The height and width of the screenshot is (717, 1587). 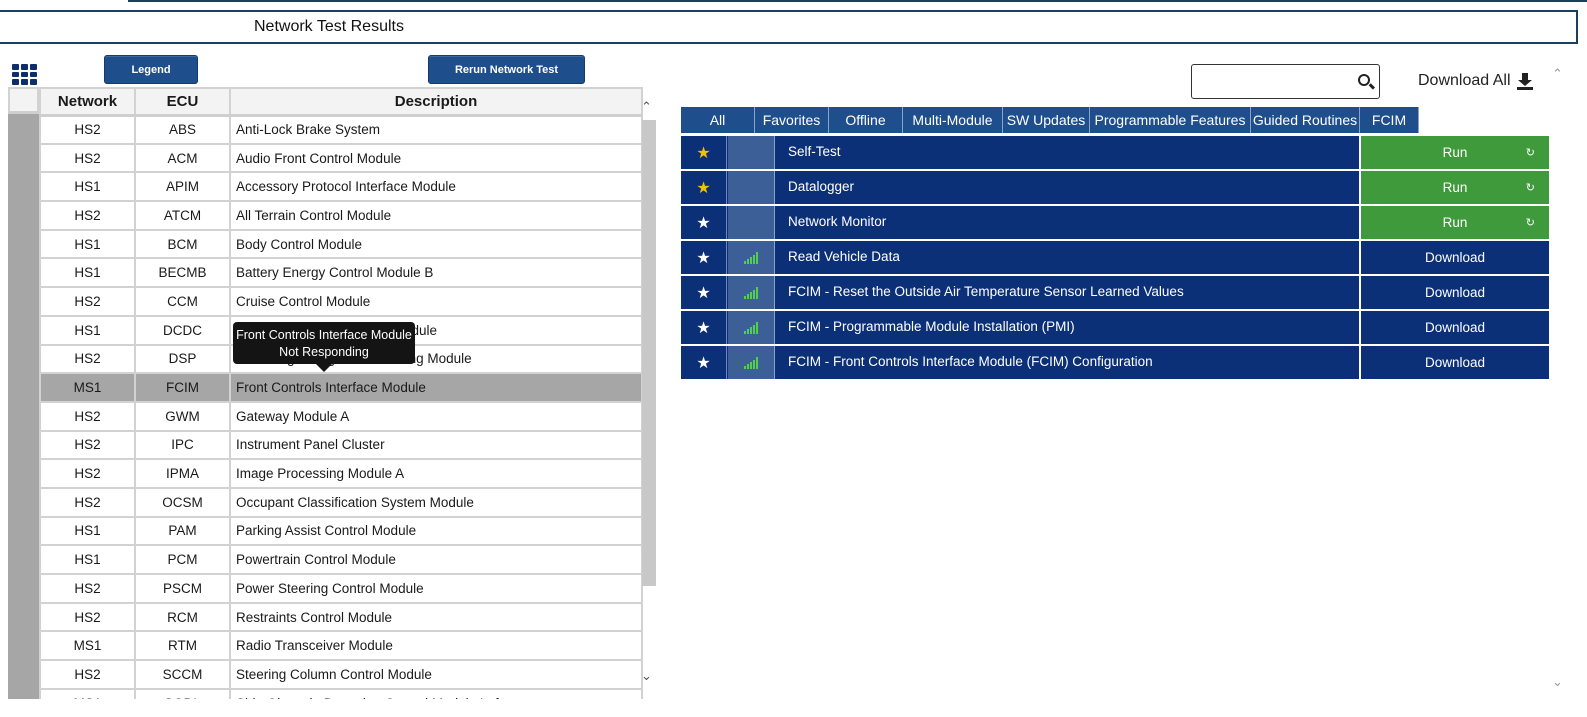 What do you see at coordinates (182, 187) in the screenshot?
I see `cell-ecu: APIM` at bounding box center [182, 187].